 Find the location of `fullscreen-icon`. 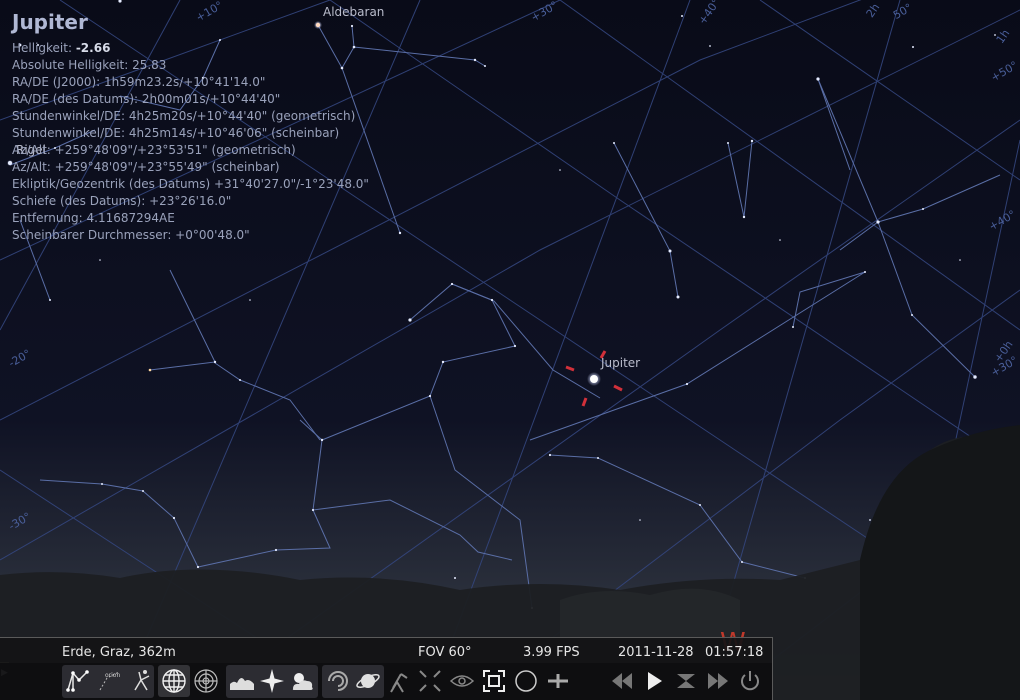

fullscreen-icon is located at coordinates (494, 681).